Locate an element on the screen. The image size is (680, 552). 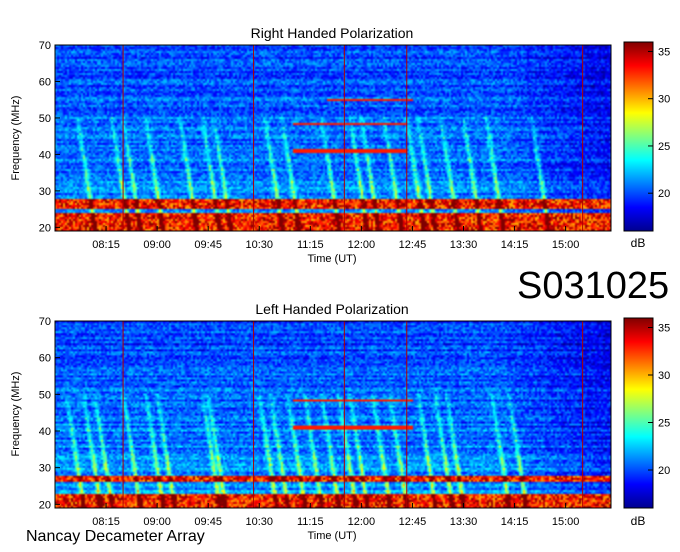
observation-code: S031025 is located at coordinates (593, 286).